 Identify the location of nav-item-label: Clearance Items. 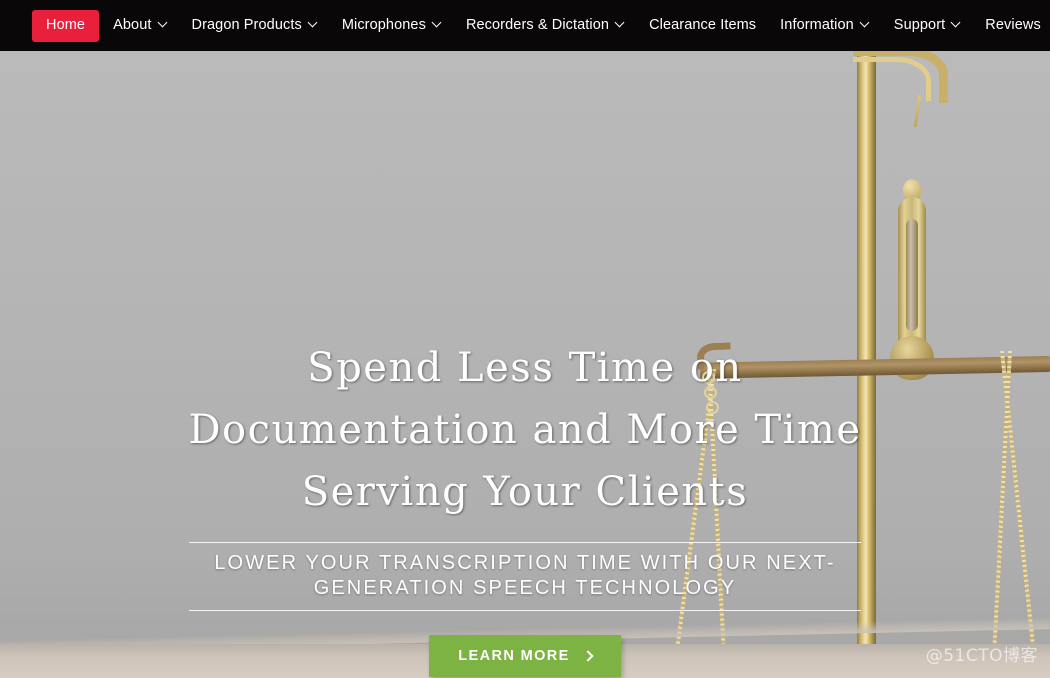
(703, 25).